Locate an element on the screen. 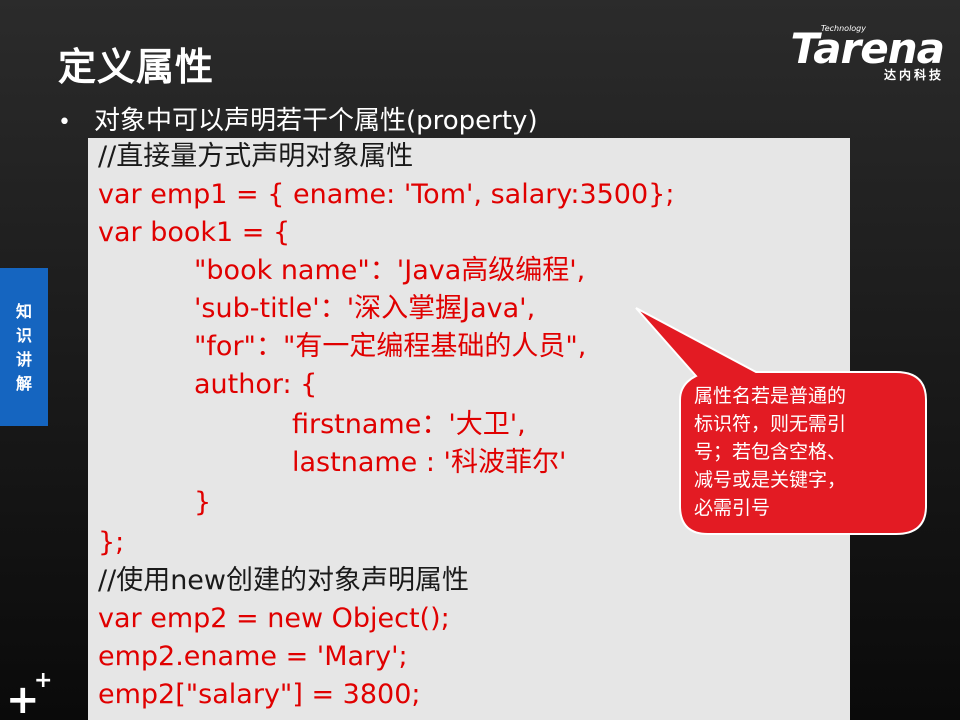 This screenshot has width=960, height=720. callout-line: 减号或是关键字， is located at coordinates (770, 480).